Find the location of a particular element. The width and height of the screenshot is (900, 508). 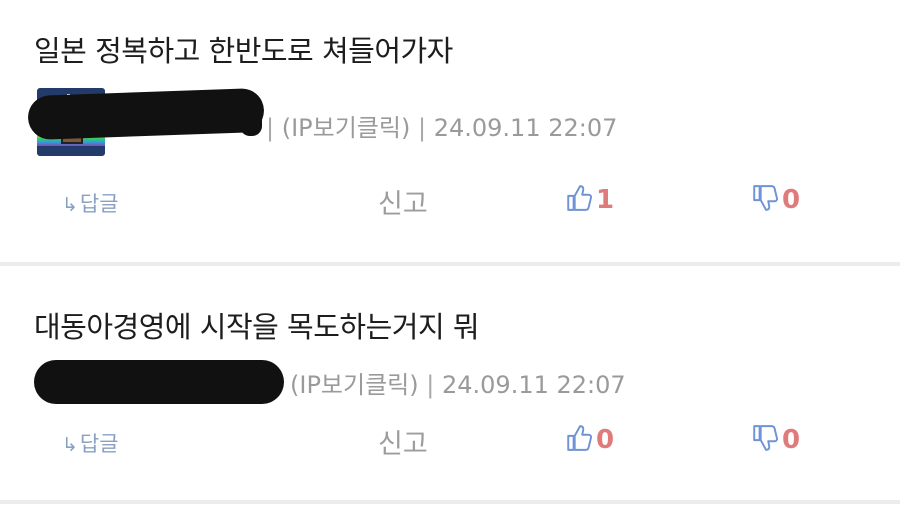

comment-actions: ↳답글 신고 1 0 is located at coordinates (450, 202).